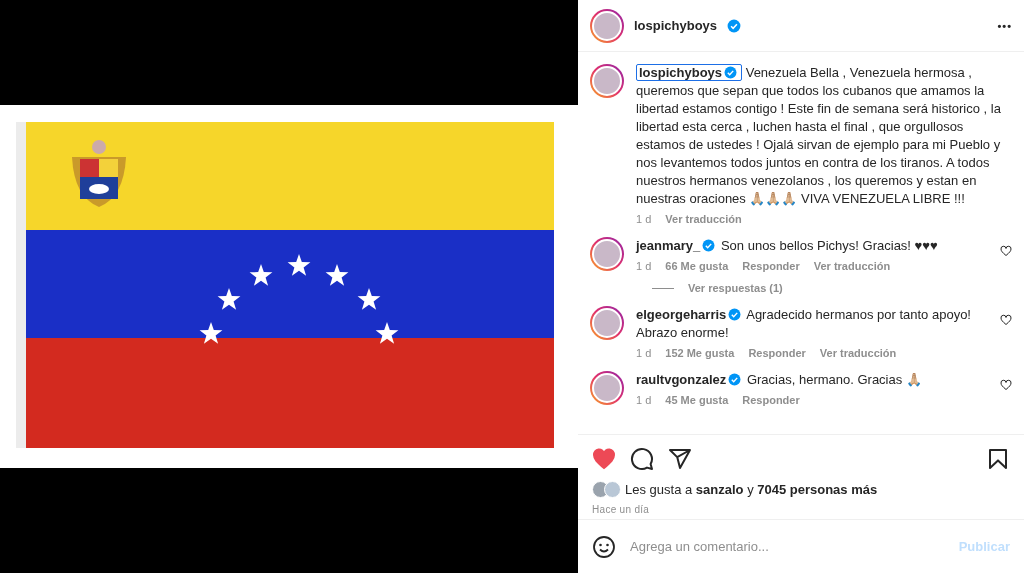 Image resolution: width=1024 pixels, height=573 pixels. What do you see at coordinates (676, 25) in the screenshot?
I see `username: lospichyboys` at bounding box center [676, 25].